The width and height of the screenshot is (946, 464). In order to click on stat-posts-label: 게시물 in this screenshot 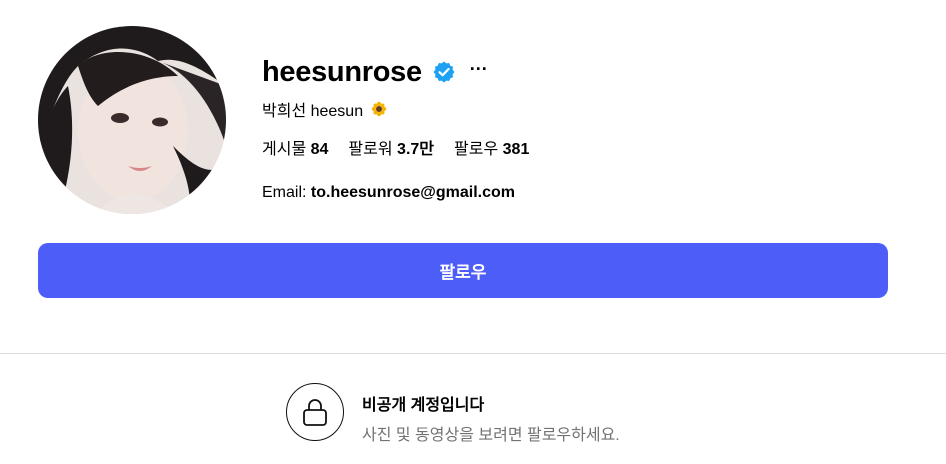, I will do `click(284, 149)`.